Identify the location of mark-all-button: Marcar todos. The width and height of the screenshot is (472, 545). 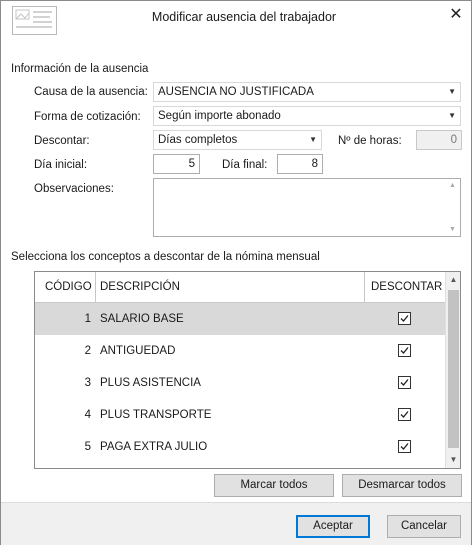
(274, 485).